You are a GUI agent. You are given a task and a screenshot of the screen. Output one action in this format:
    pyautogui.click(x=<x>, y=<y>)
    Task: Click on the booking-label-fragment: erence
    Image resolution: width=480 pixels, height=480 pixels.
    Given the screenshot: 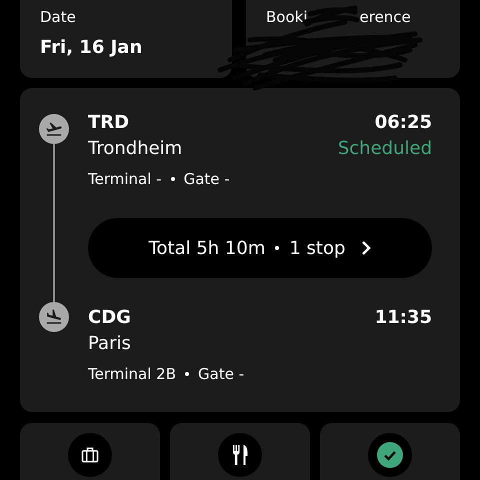 What is the action you would take?
    pyautogui.click(x=385, y=17)
    